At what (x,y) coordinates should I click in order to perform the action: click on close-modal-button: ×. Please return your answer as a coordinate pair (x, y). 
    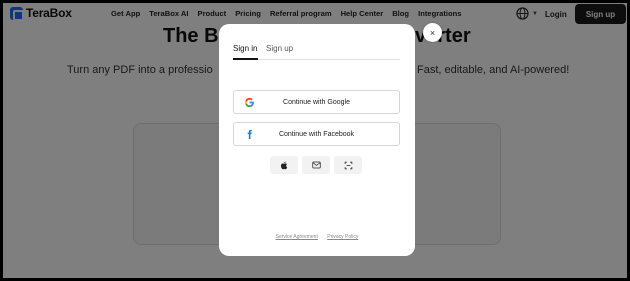
    Looking at the image, I should click on (432, 32).